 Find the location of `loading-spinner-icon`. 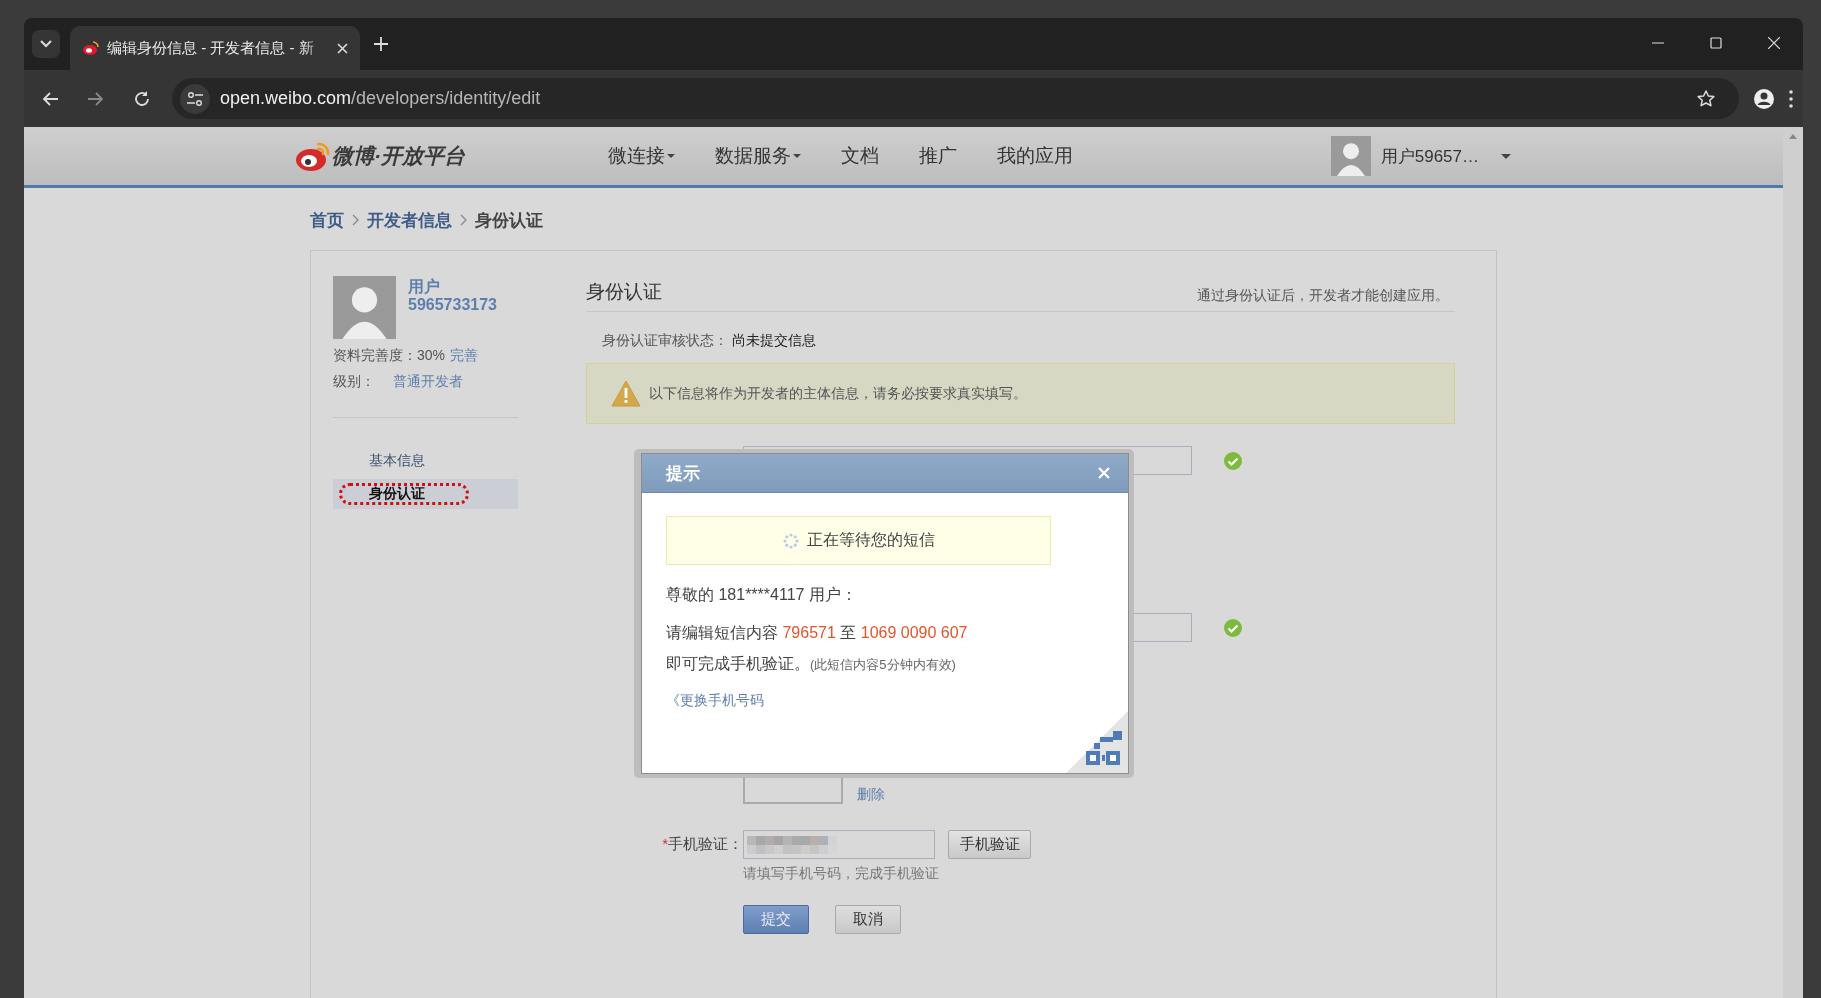

loading-spinner-icon is located at coordinates (790, 540).